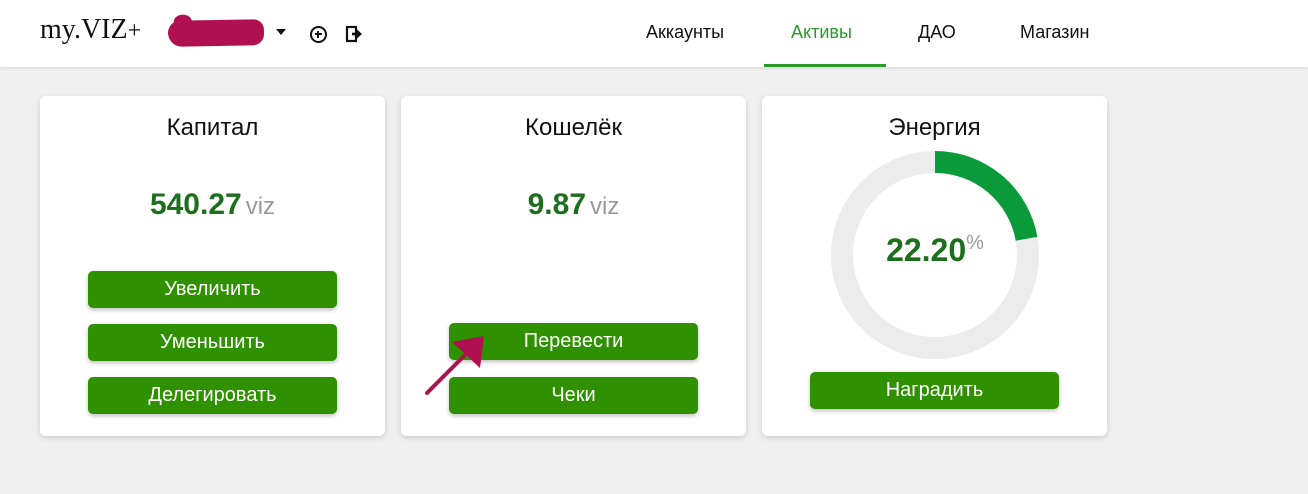 This screenshot has width=1308, height=494. I want to click on capital-title: Капитал, so click(212, 127).